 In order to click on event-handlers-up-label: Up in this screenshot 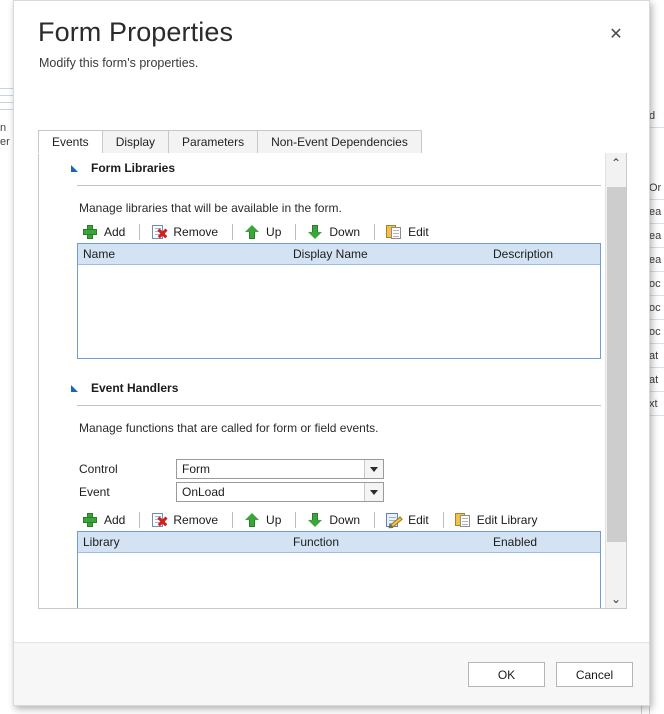, I will do `click(274, 520)`.